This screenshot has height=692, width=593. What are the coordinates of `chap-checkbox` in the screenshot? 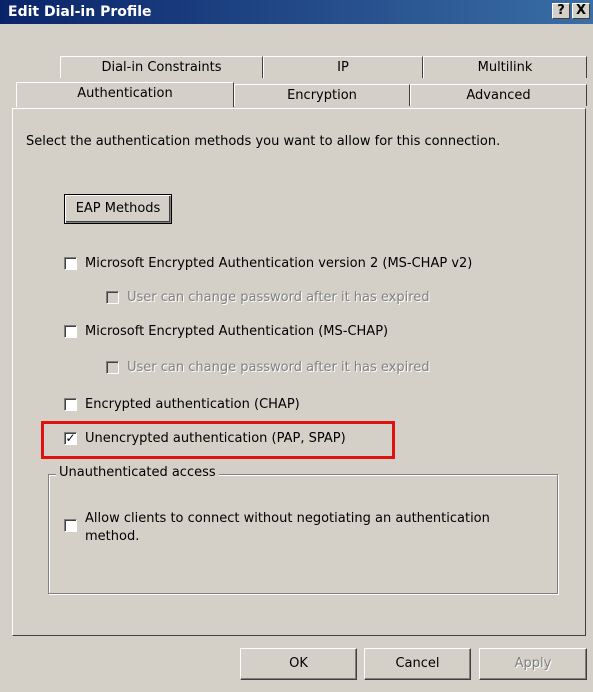 It's located at (70, 404).